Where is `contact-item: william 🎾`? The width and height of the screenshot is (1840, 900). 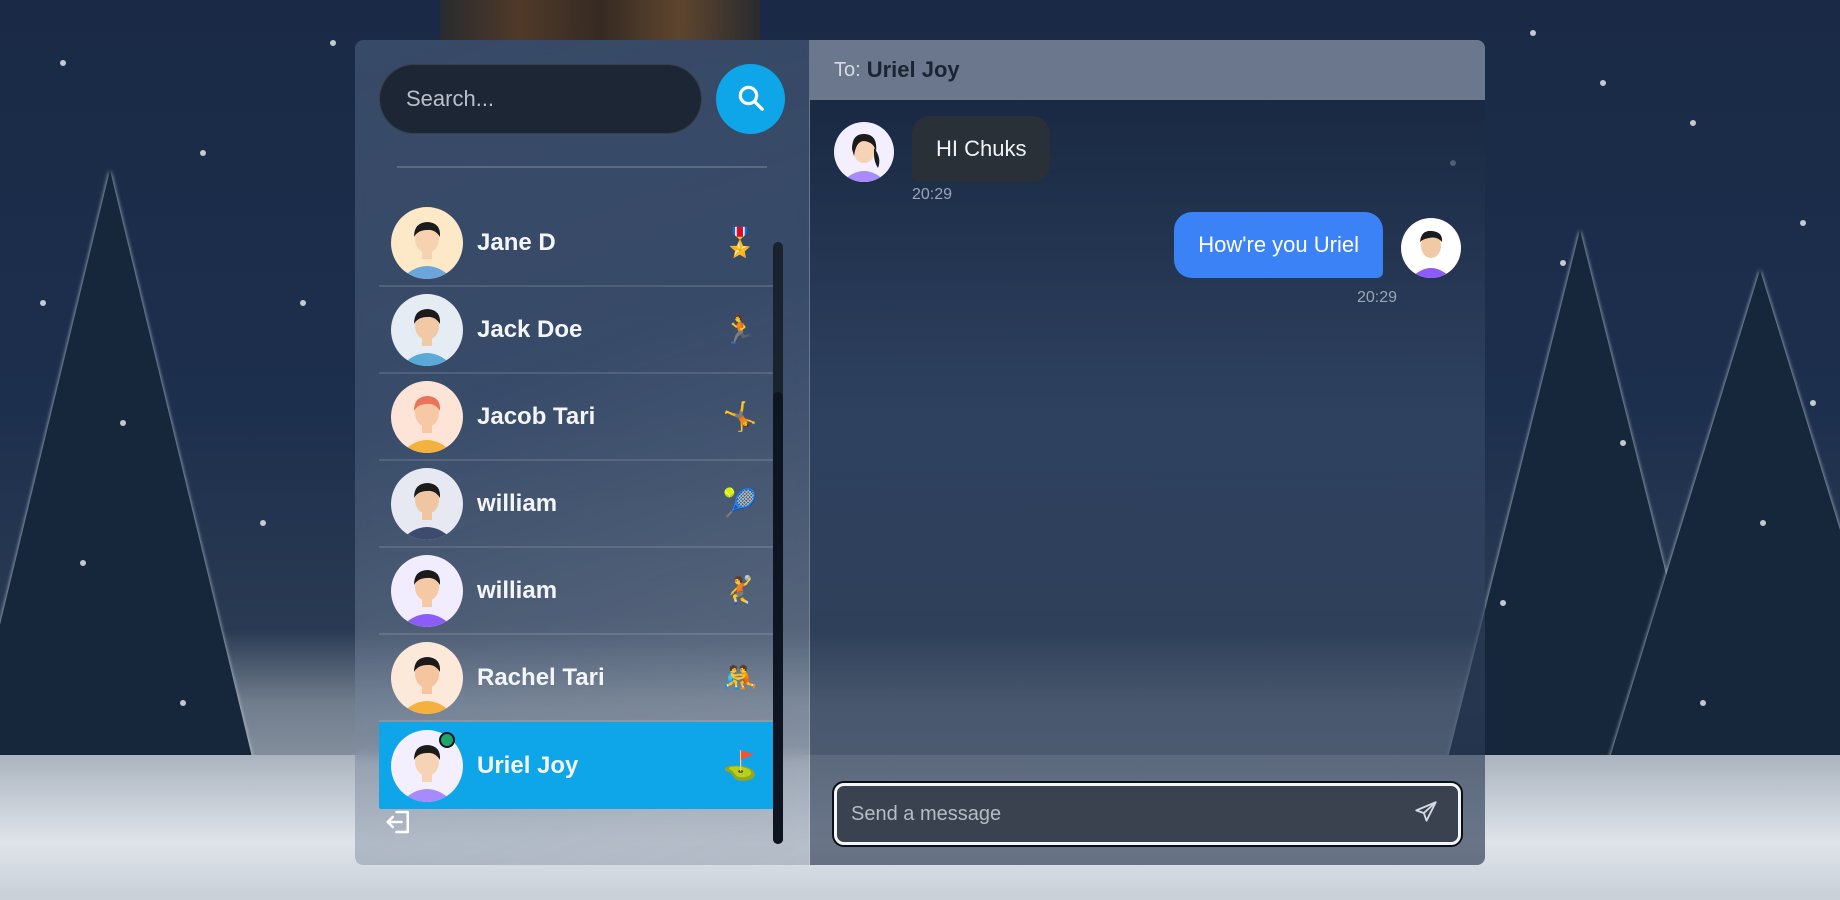 contact-item: william 🎾 is located at coordinates (576, 504).